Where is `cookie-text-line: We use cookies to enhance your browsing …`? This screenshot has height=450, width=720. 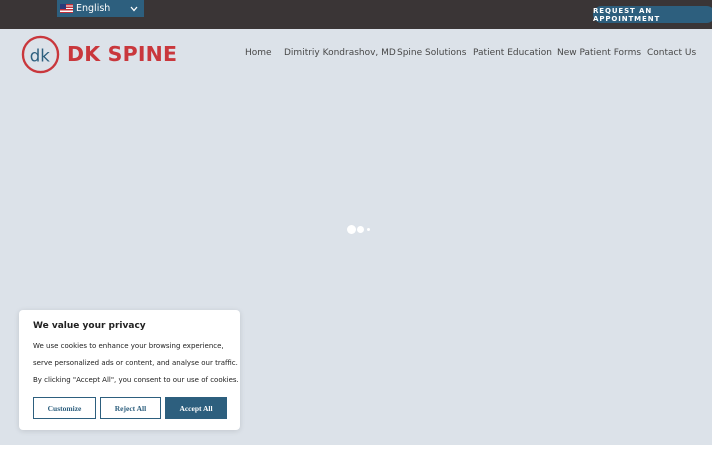
cookie-text-line: We use cookies to enhance your browsing … is located at coordinates (128, 346).